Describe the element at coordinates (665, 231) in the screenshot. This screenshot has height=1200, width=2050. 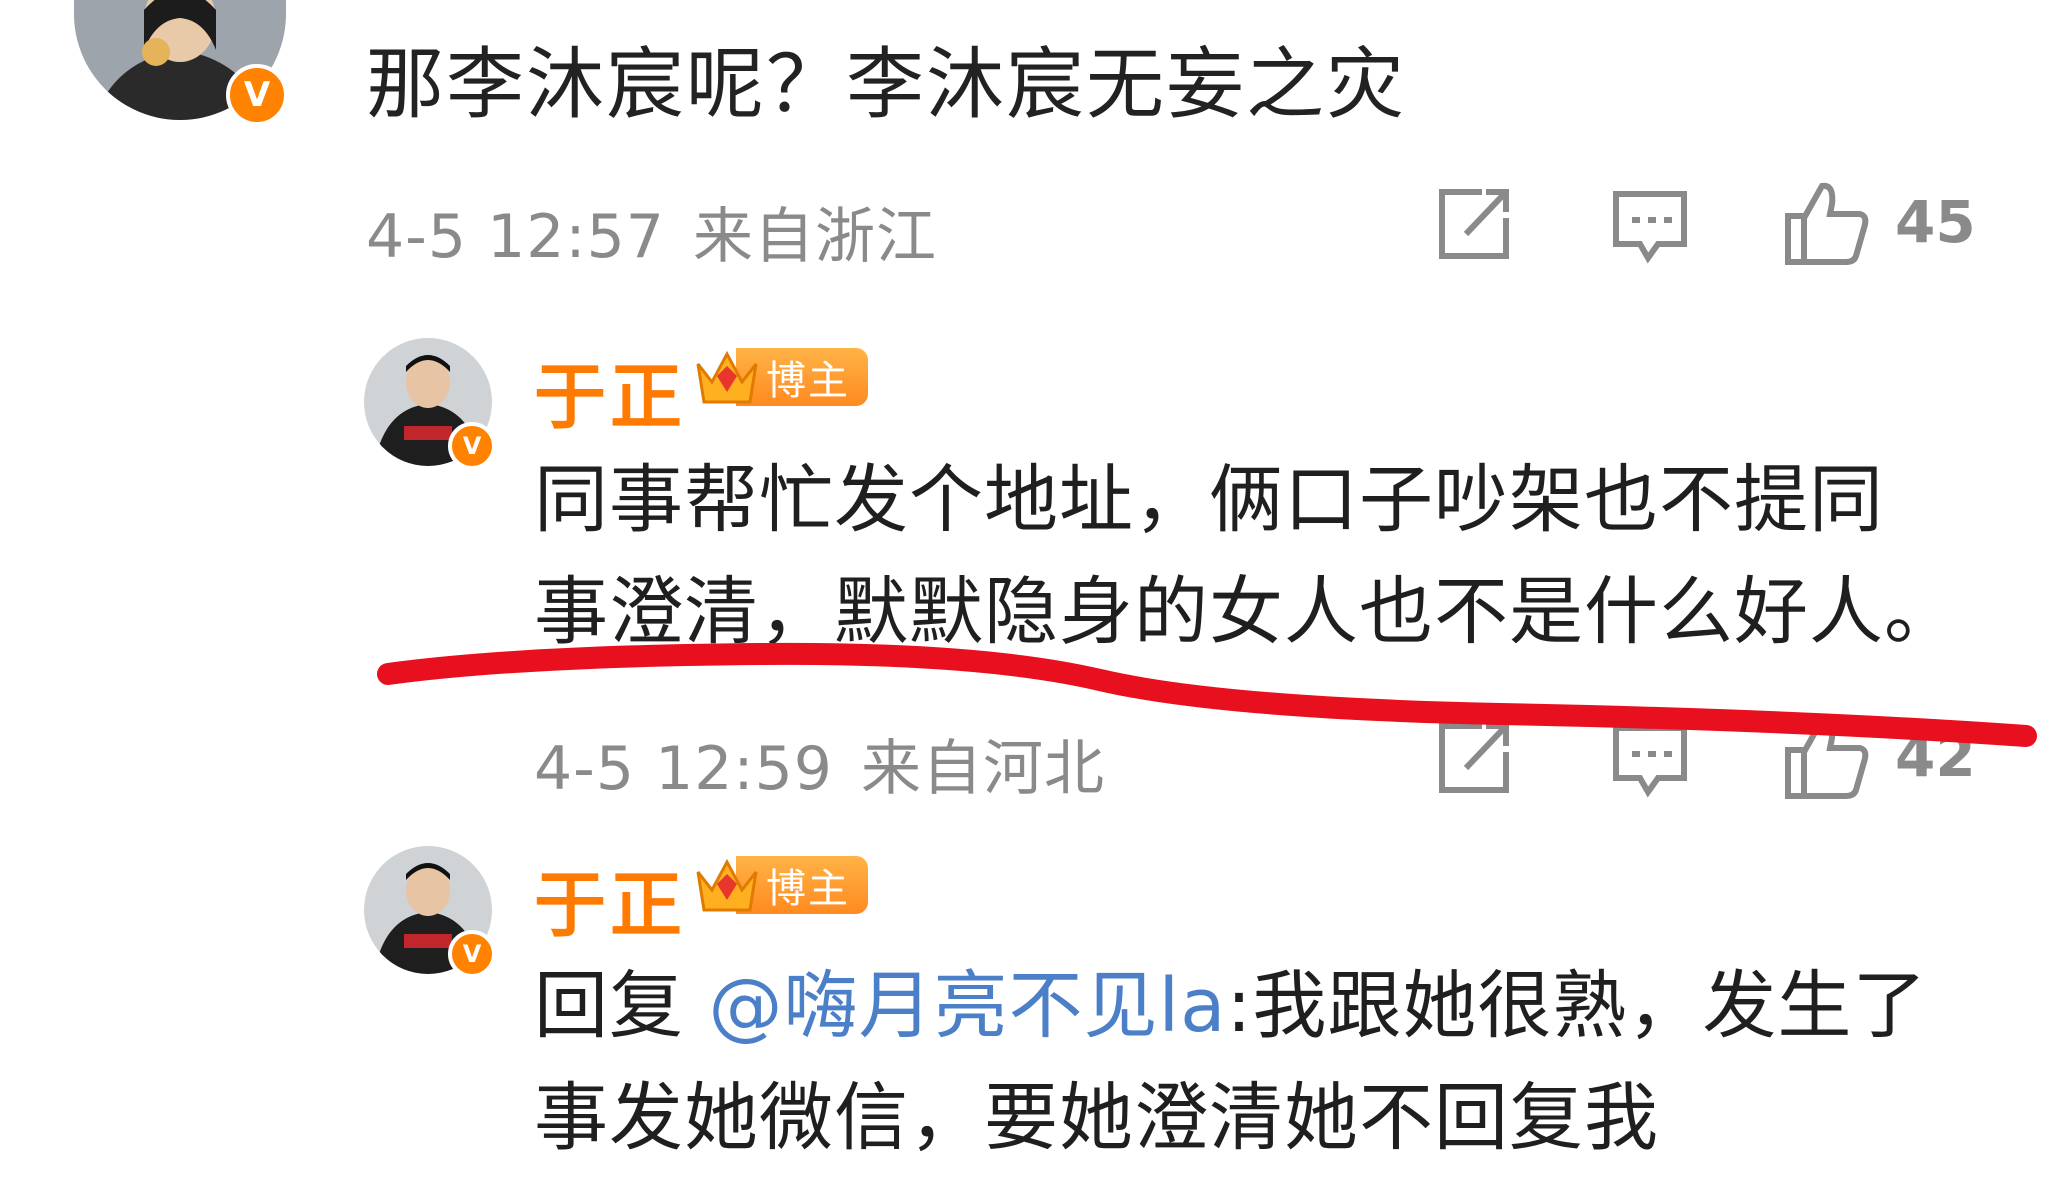
I see `top-comment-meta: 4-5 12:57 来自浙江` at that location.